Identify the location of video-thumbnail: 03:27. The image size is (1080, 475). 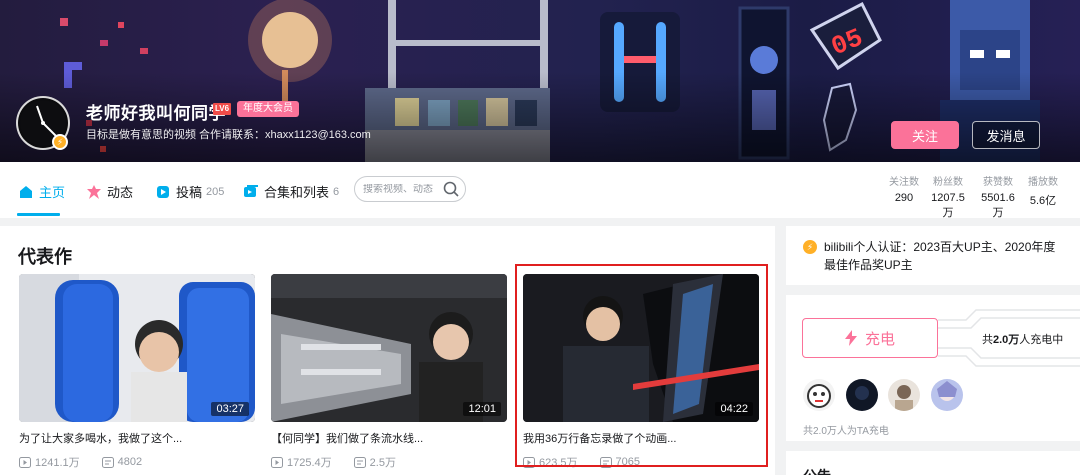
(137, 348).